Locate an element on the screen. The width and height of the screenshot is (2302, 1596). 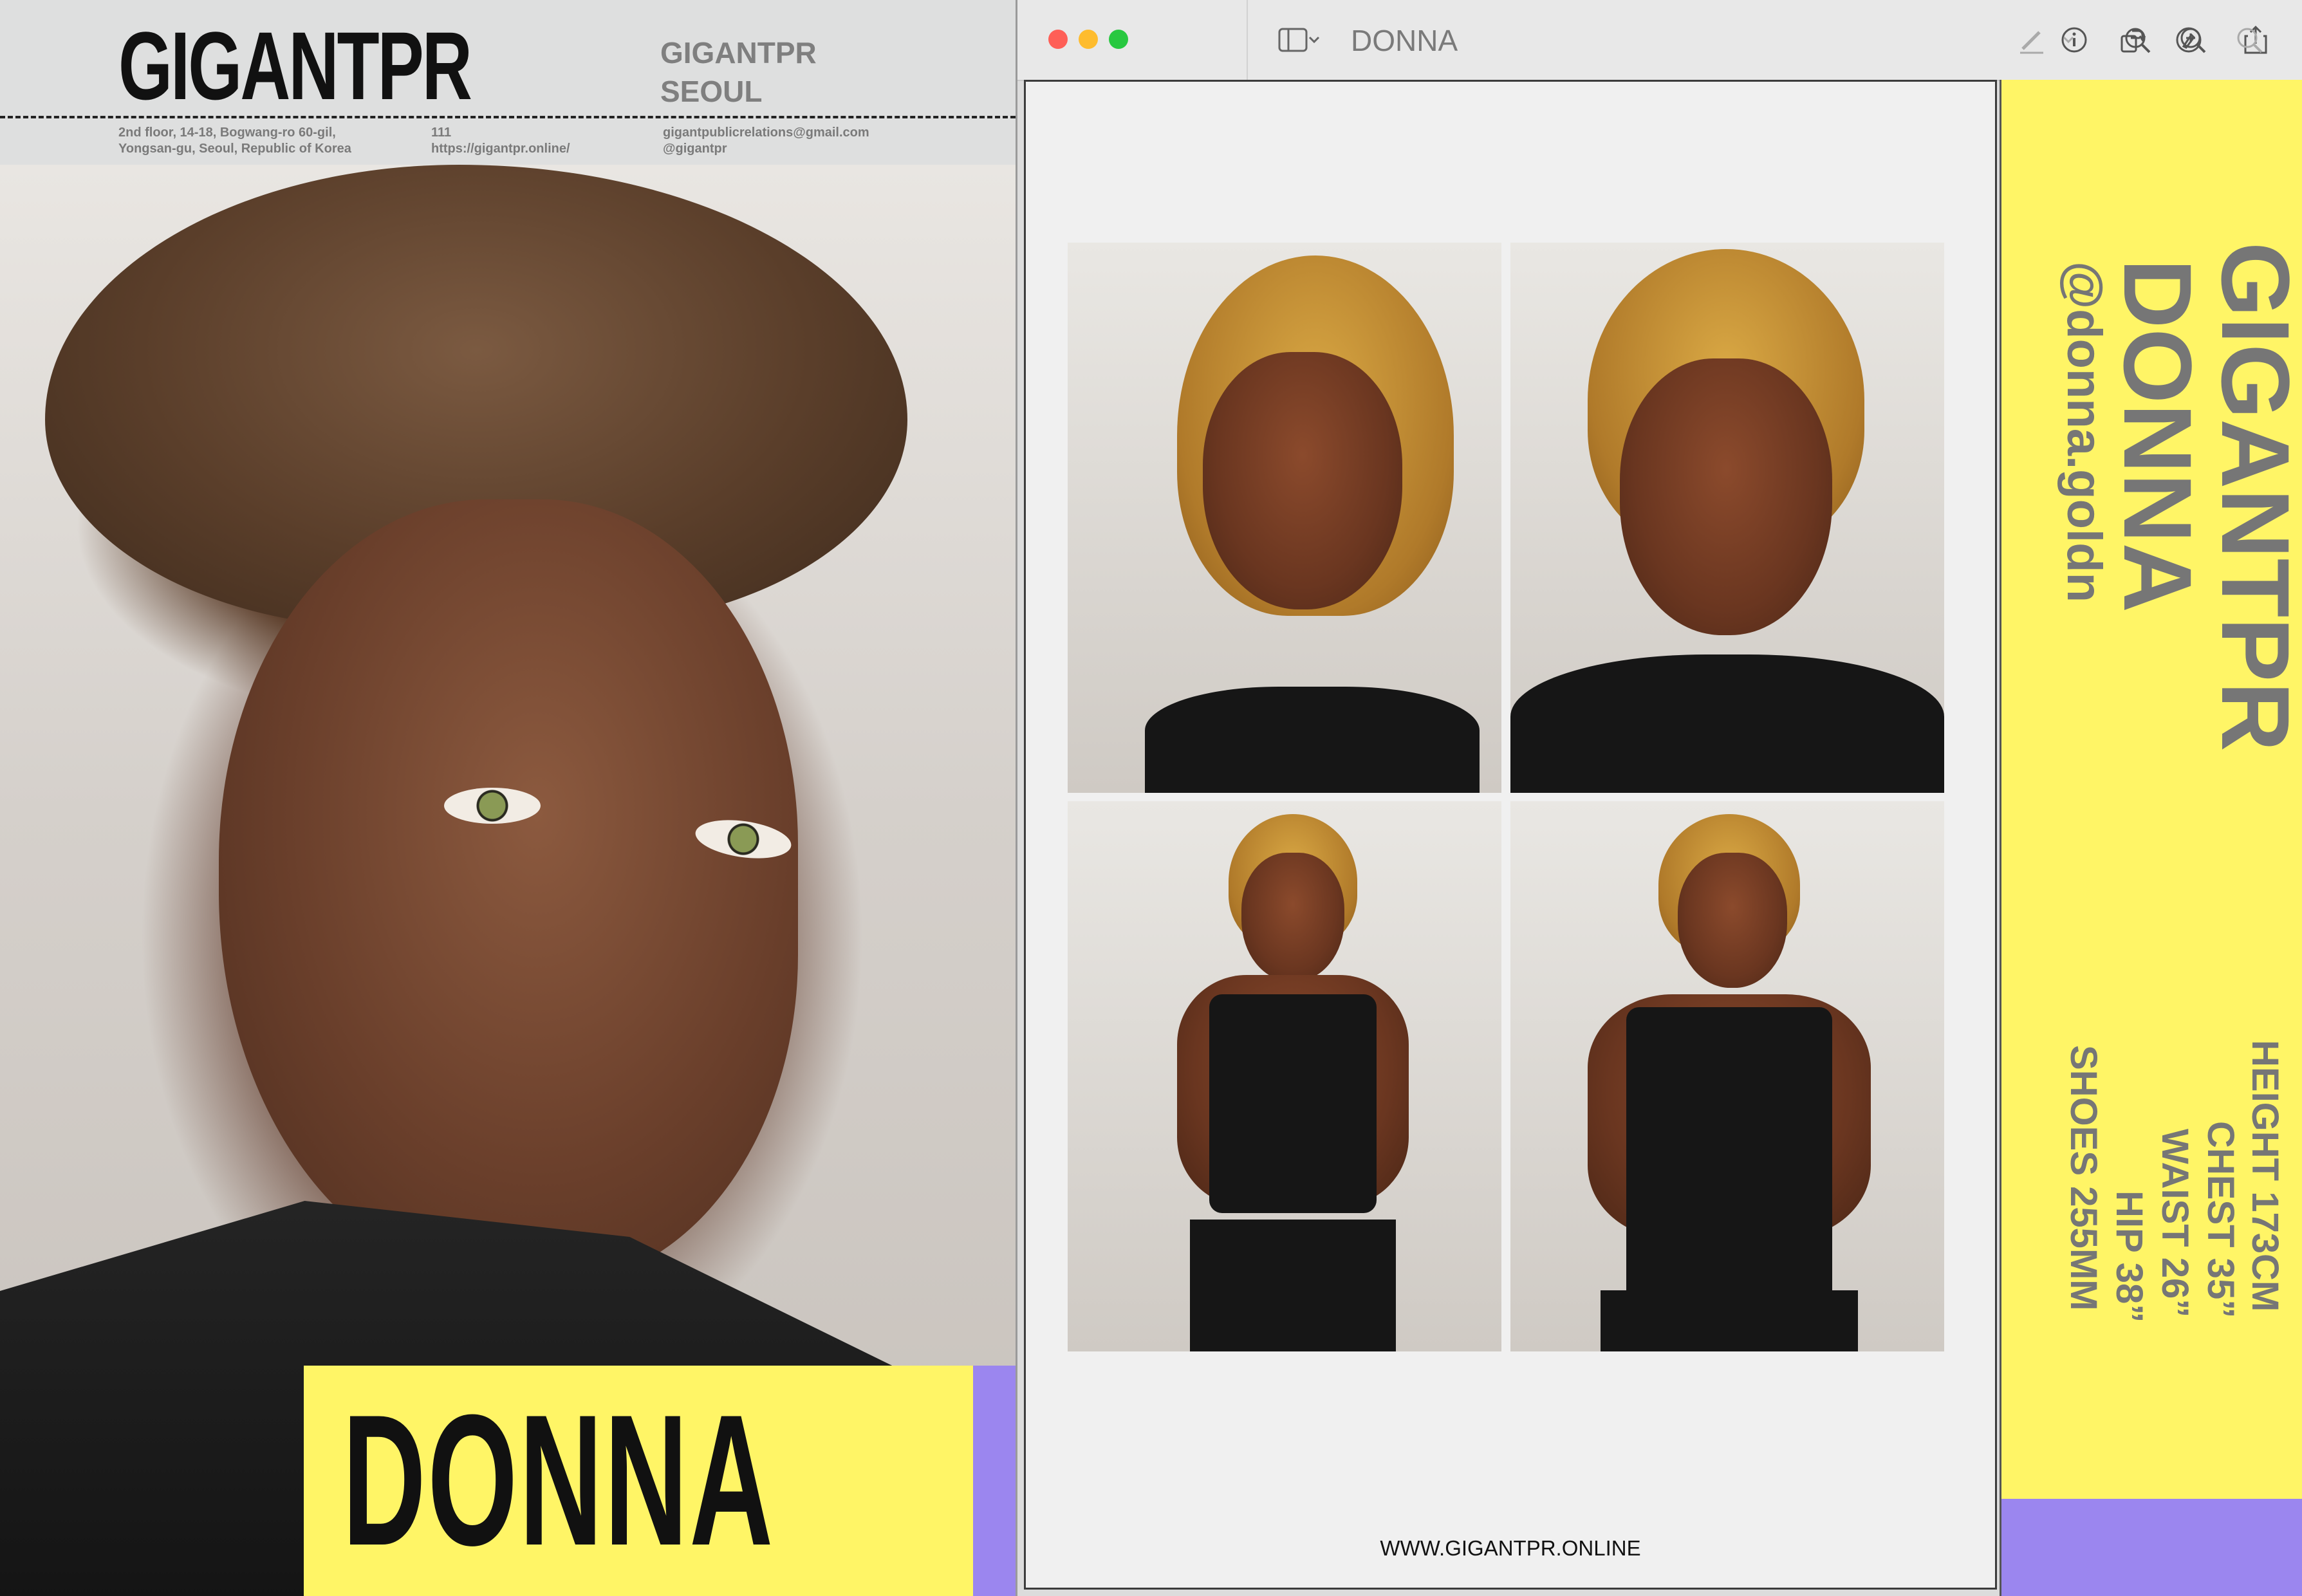
window-titlebar: DONNA is located at coordinates (1659, 40).